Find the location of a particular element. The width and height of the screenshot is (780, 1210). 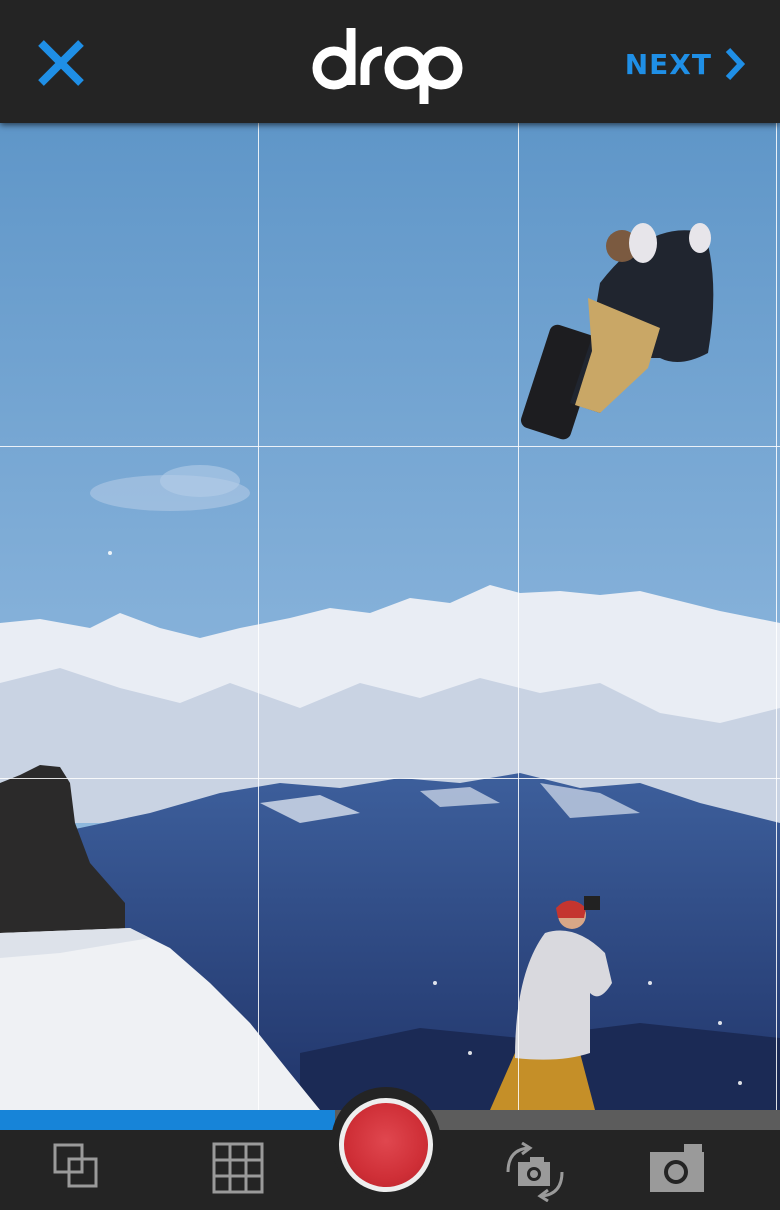

switch-camera-button is located at coordinates (532, 1172).